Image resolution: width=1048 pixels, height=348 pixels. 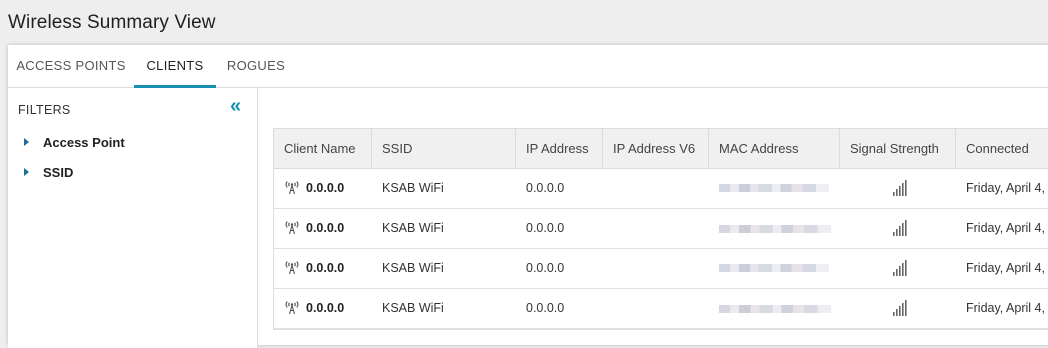 I want to click on filter-label: SSID, so click(x=58, y=172).